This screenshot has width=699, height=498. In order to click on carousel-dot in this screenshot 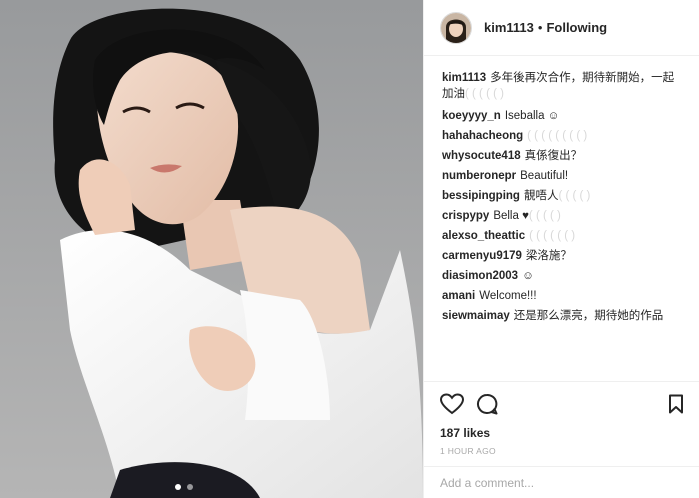, I will do `click(190, 487)`.